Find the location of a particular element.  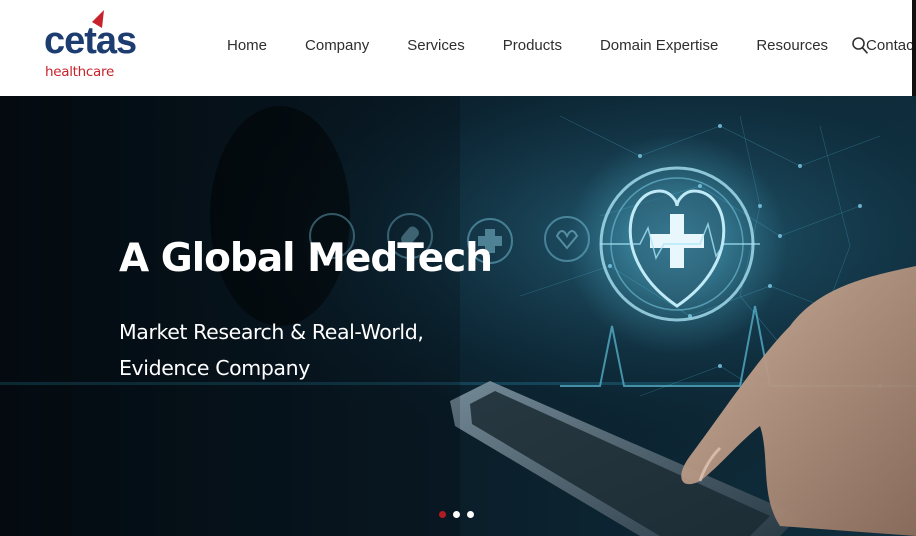

window-edge is located at coordinates (914, 48).